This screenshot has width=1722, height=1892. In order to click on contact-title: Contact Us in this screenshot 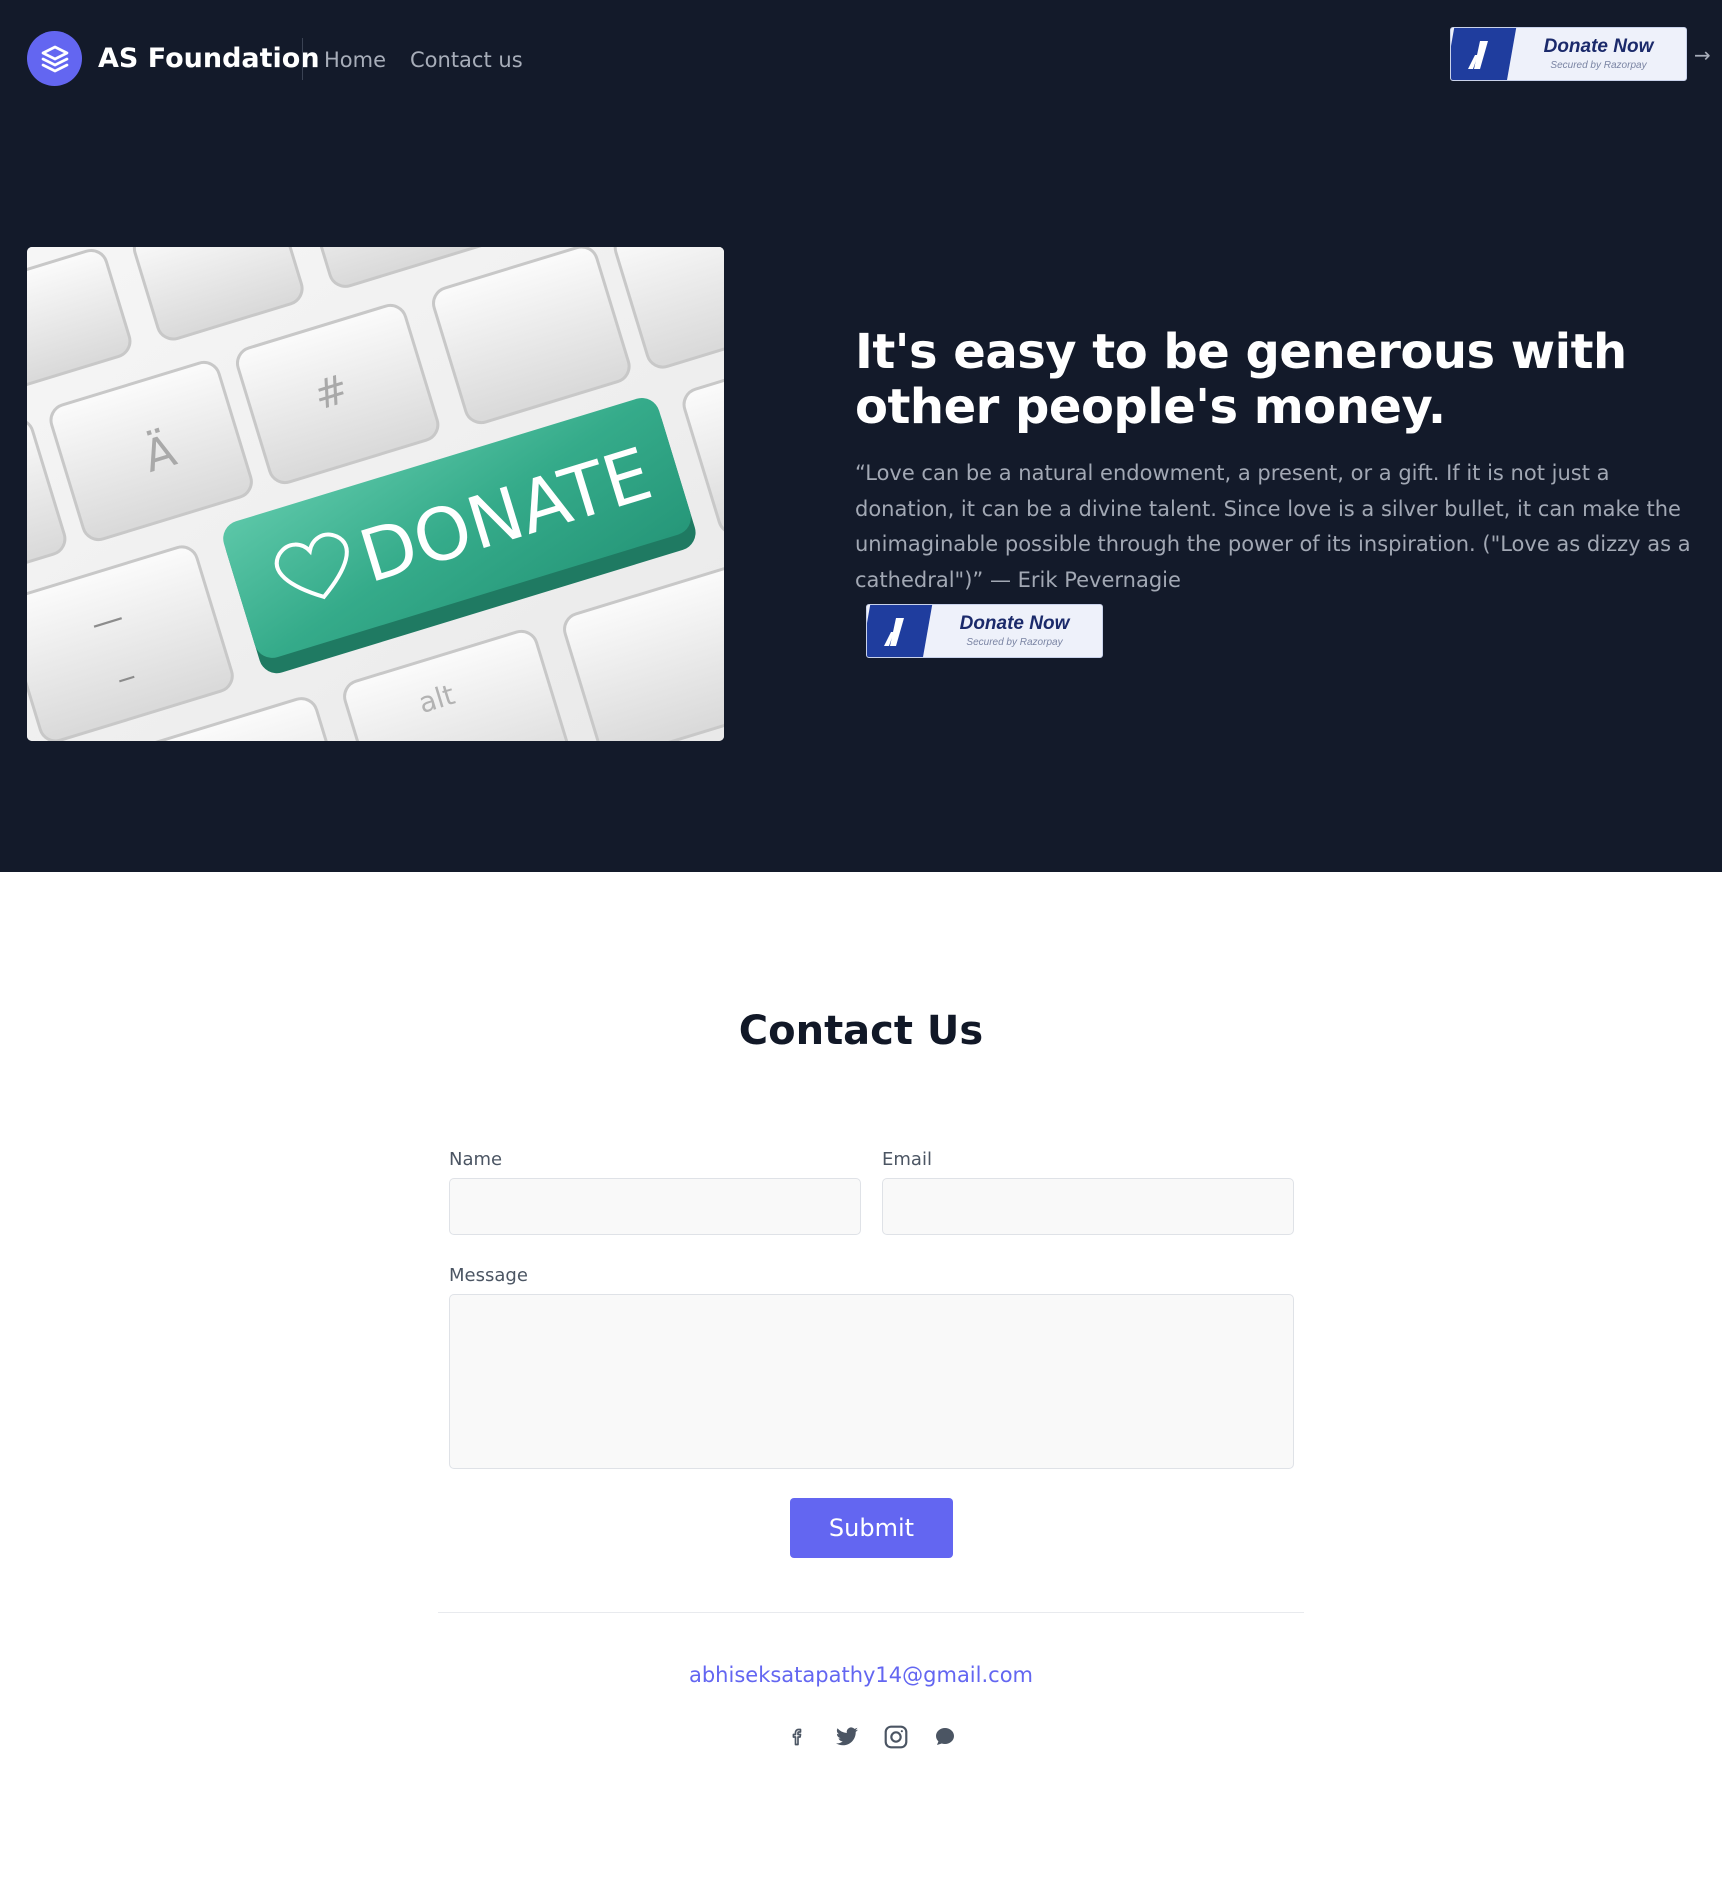, I will do `click(861, 1031)`.